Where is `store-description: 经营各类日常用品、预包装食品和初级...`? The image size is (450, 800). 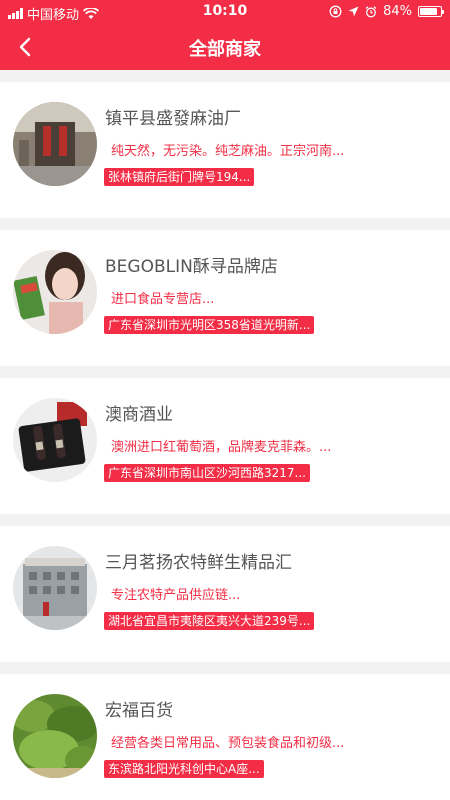
store-description: 经营各类日常用品、预包装食品和初级... is located at coordinates (228, 743).